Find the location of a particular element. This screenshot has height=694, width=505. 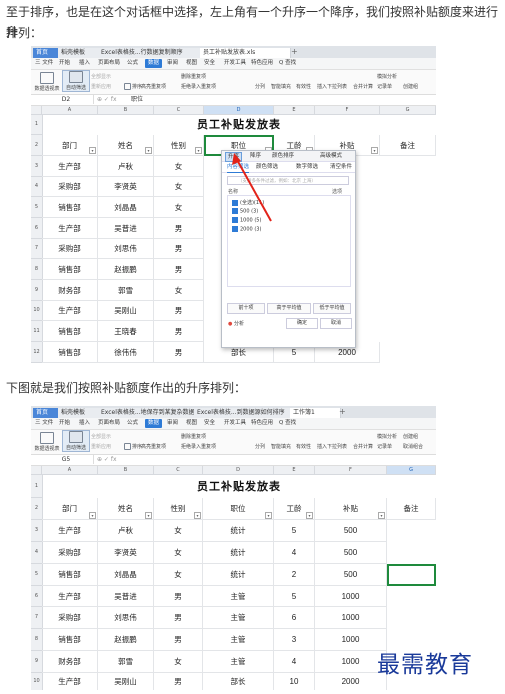

table-cell: 赵振鹏 is located at coordinates (126, 269).